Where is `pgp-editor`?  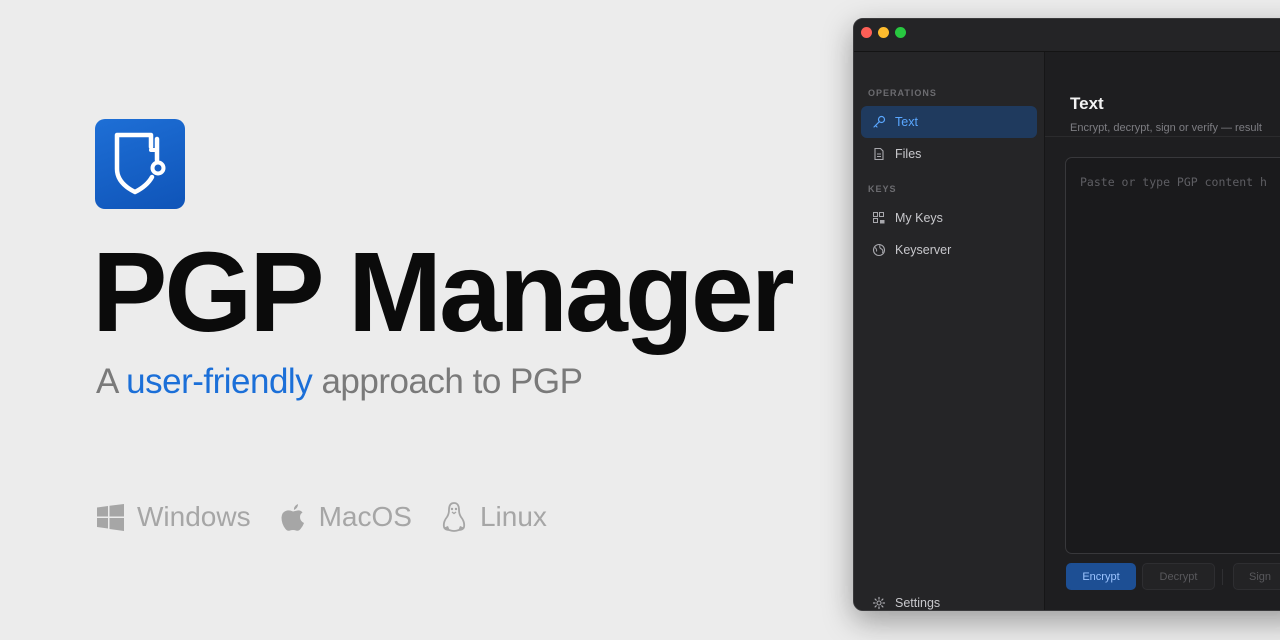 pgp-editor is located at coordinates (1172, 355).